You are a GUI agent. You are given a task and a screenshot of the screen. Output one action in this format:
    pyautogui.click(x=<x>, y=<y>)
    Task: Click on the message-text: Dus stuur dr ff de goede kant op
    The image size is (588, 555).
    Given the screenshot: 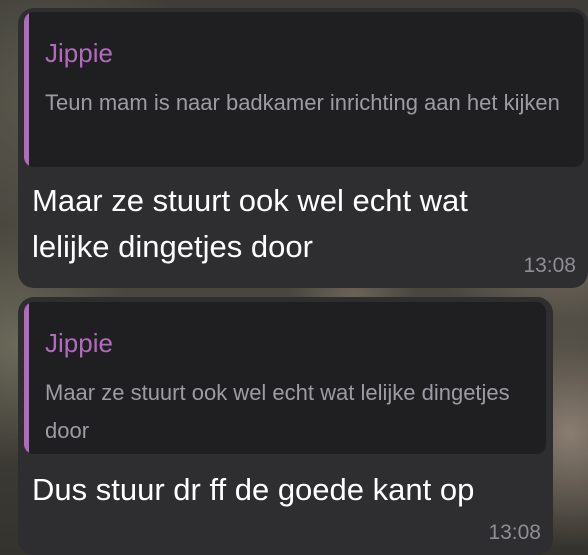 What is the action you would take?
    pyautogui.click(x=253, y=489)
    